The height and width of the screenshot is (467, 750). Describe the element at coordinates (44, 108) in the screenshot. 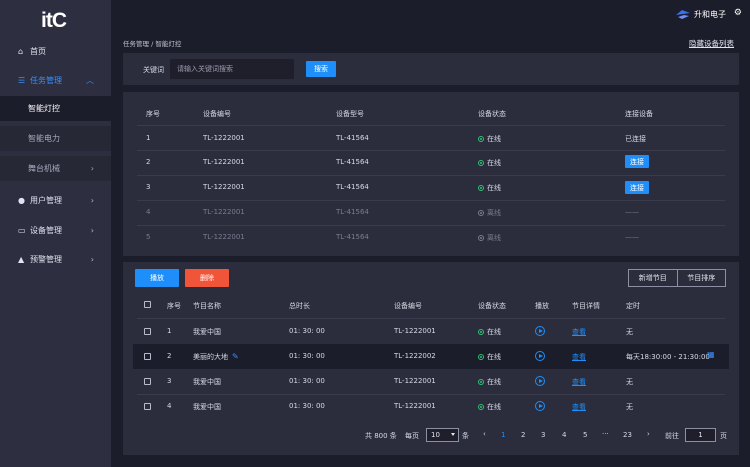

I see `sidebar-subitem-label: 智能灯控` at that location.